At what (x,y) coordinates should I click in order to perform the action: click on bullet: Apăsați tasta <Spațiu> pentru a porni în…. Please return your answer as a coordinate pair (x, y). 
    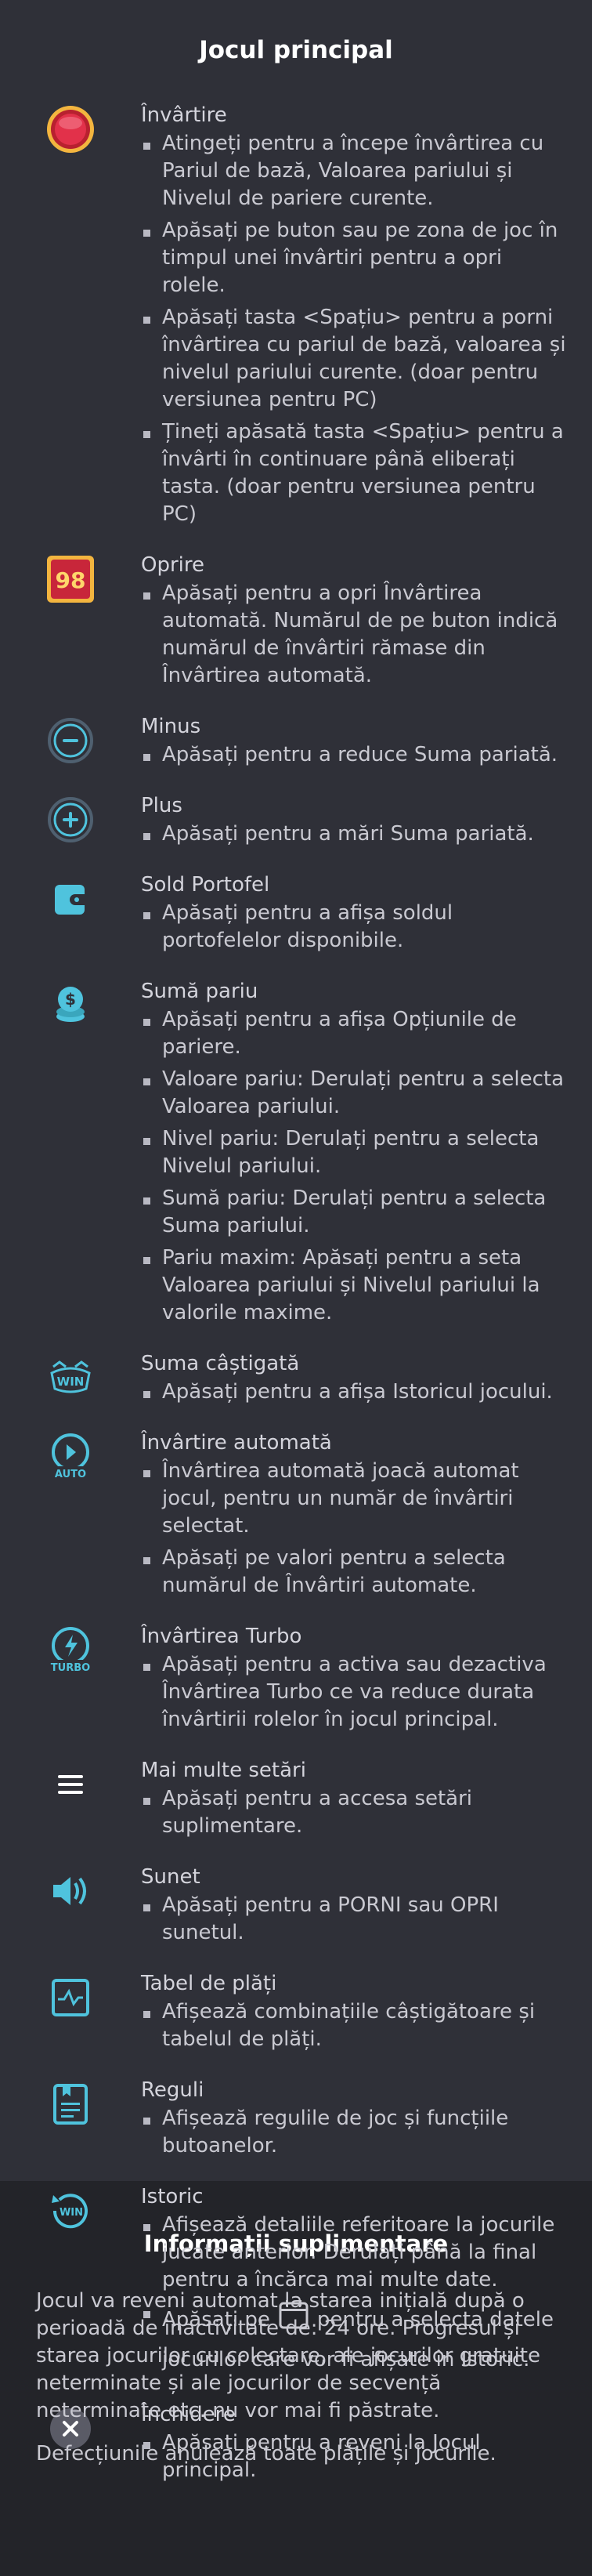
    Looking at the image, I should click on (355, 359).